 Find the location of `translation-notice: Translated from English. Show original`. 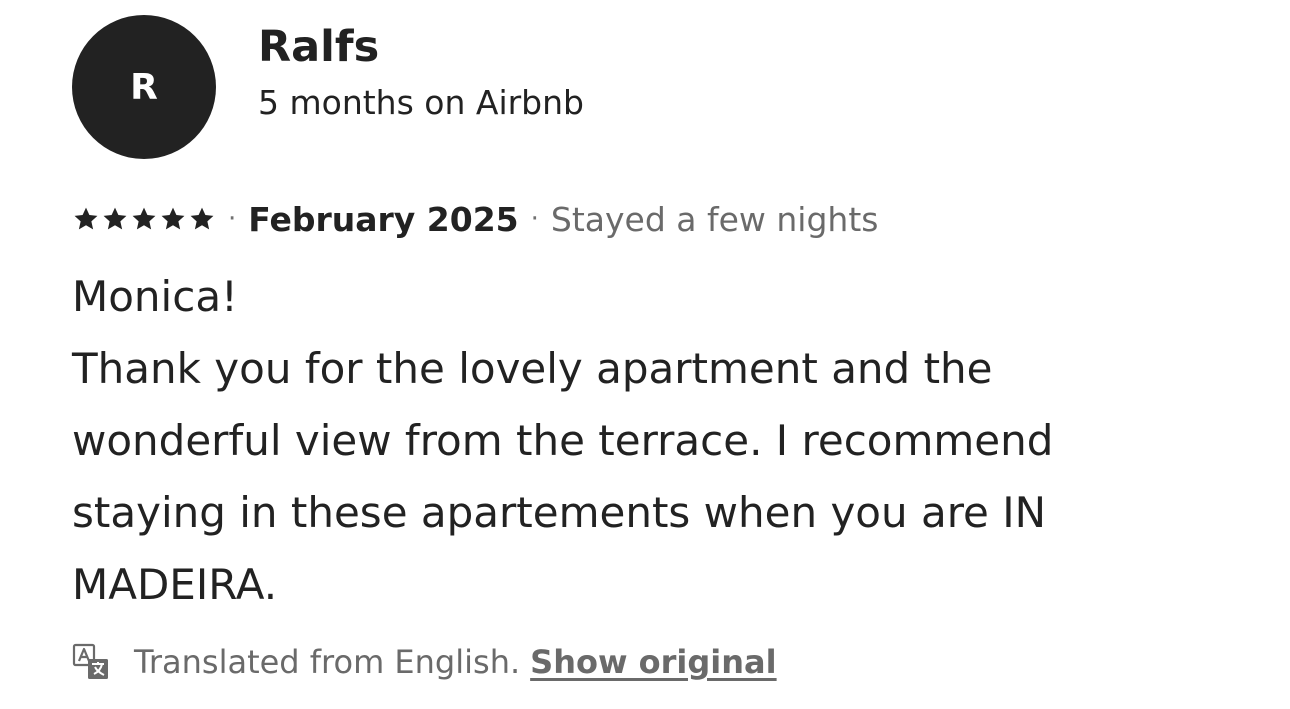

translation-notice: Translated from English. Show original is located at coordinates (647, 662).